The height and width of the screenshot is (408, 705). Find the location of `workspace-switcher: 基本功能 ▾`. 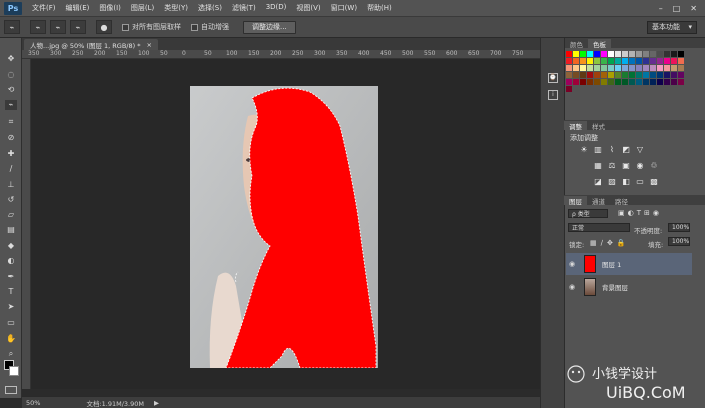

workspace-switcher: 基本功能 ▾ is located at coordinates (672, 27).